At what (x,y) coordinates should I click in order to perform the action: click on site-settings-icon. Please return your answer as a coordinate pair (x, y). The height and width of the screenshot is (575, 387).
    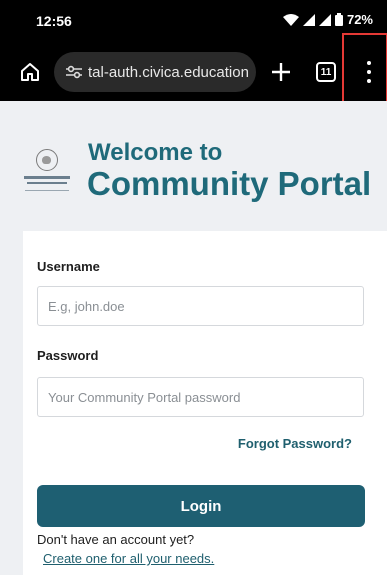
    Looking at the image, I should click on (74, 72).